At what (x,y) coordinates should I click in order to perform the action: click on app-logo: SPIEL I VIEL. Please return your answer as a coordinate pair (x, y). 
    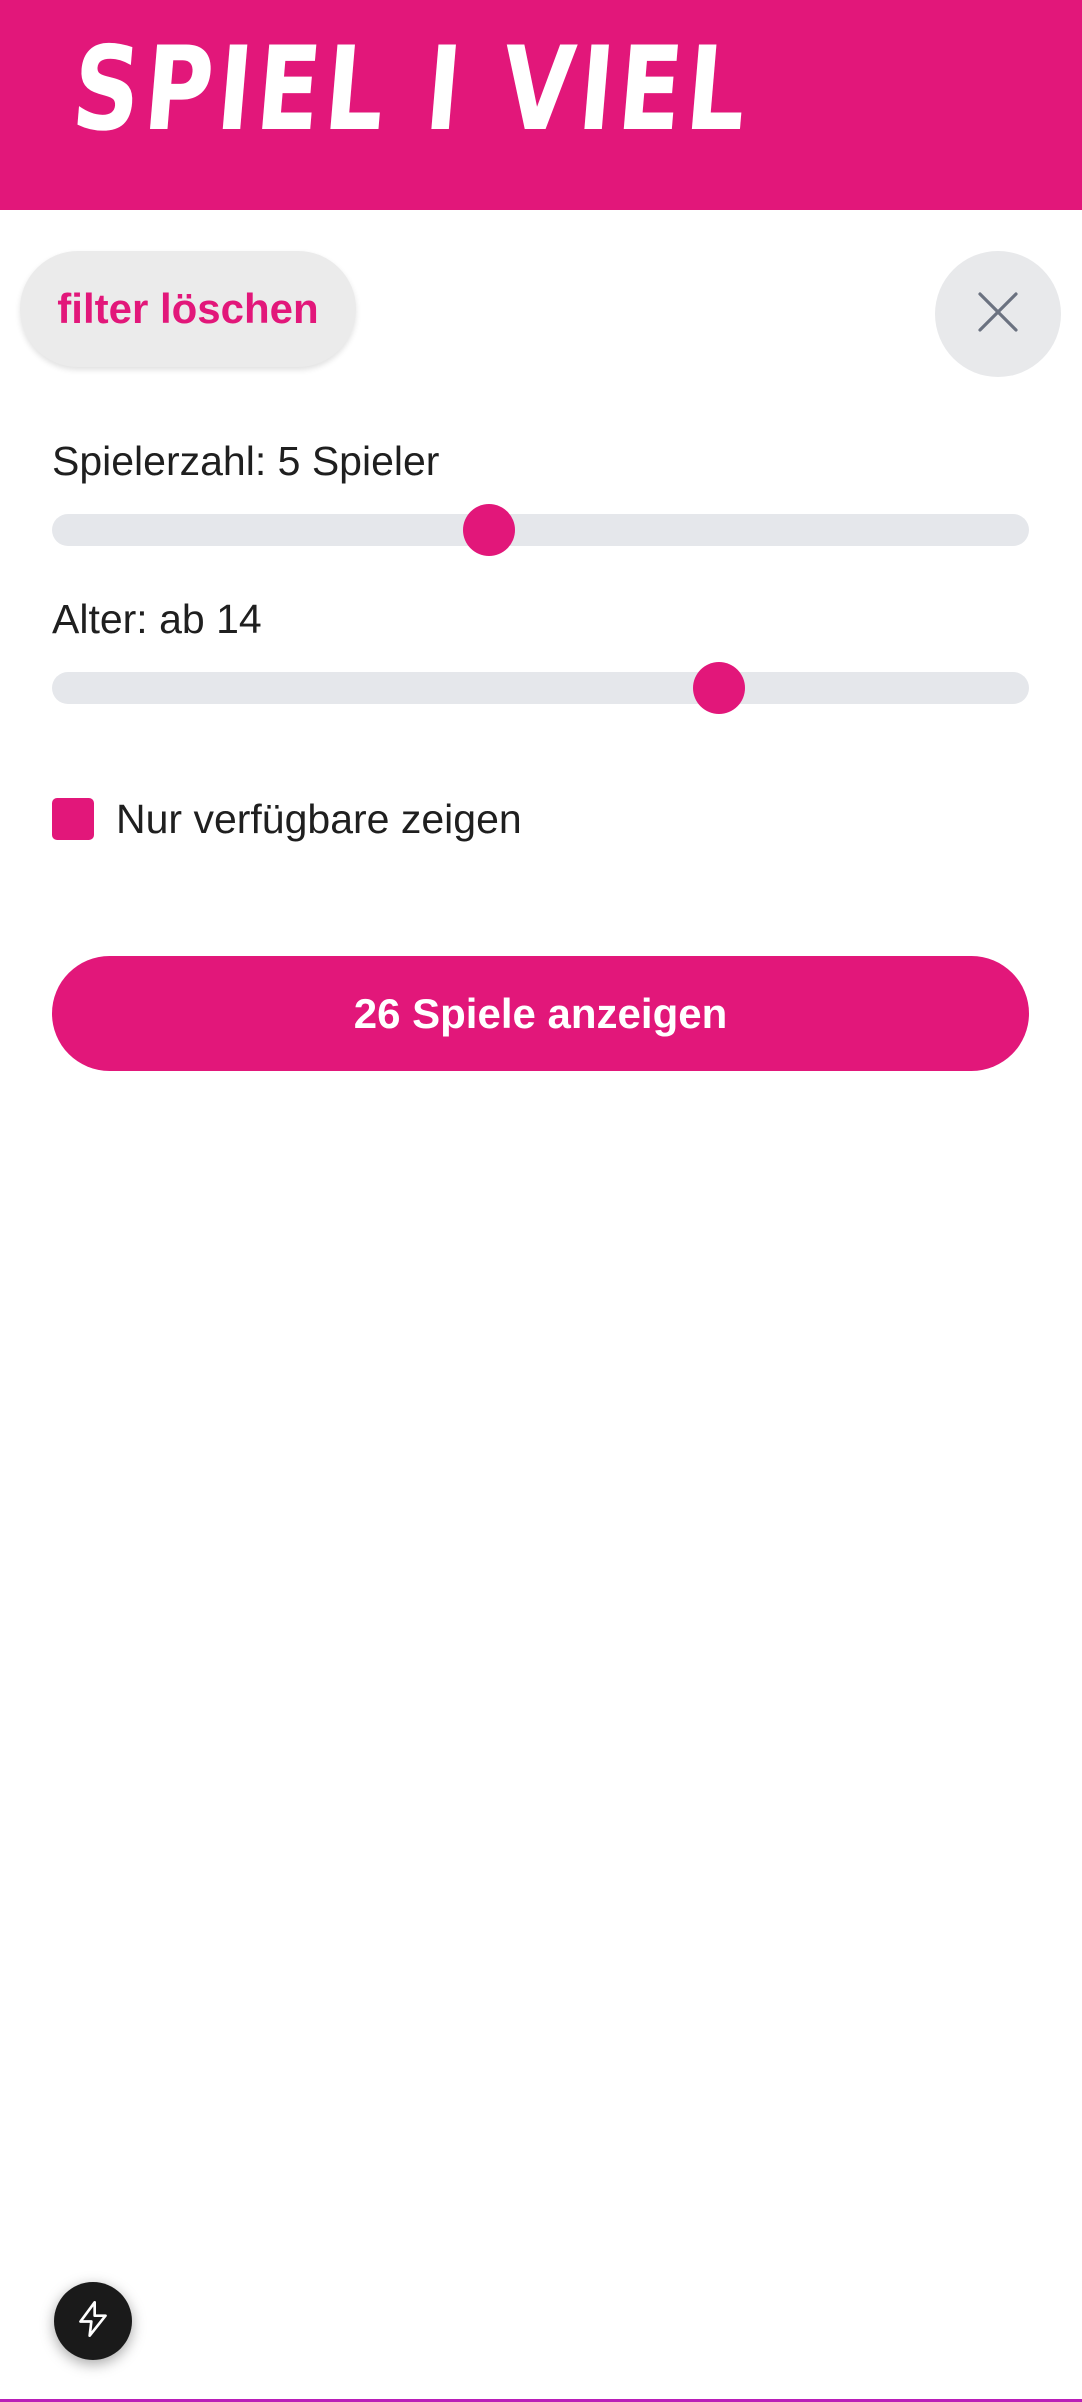
    Looking at the image, I should click on (411, 89).